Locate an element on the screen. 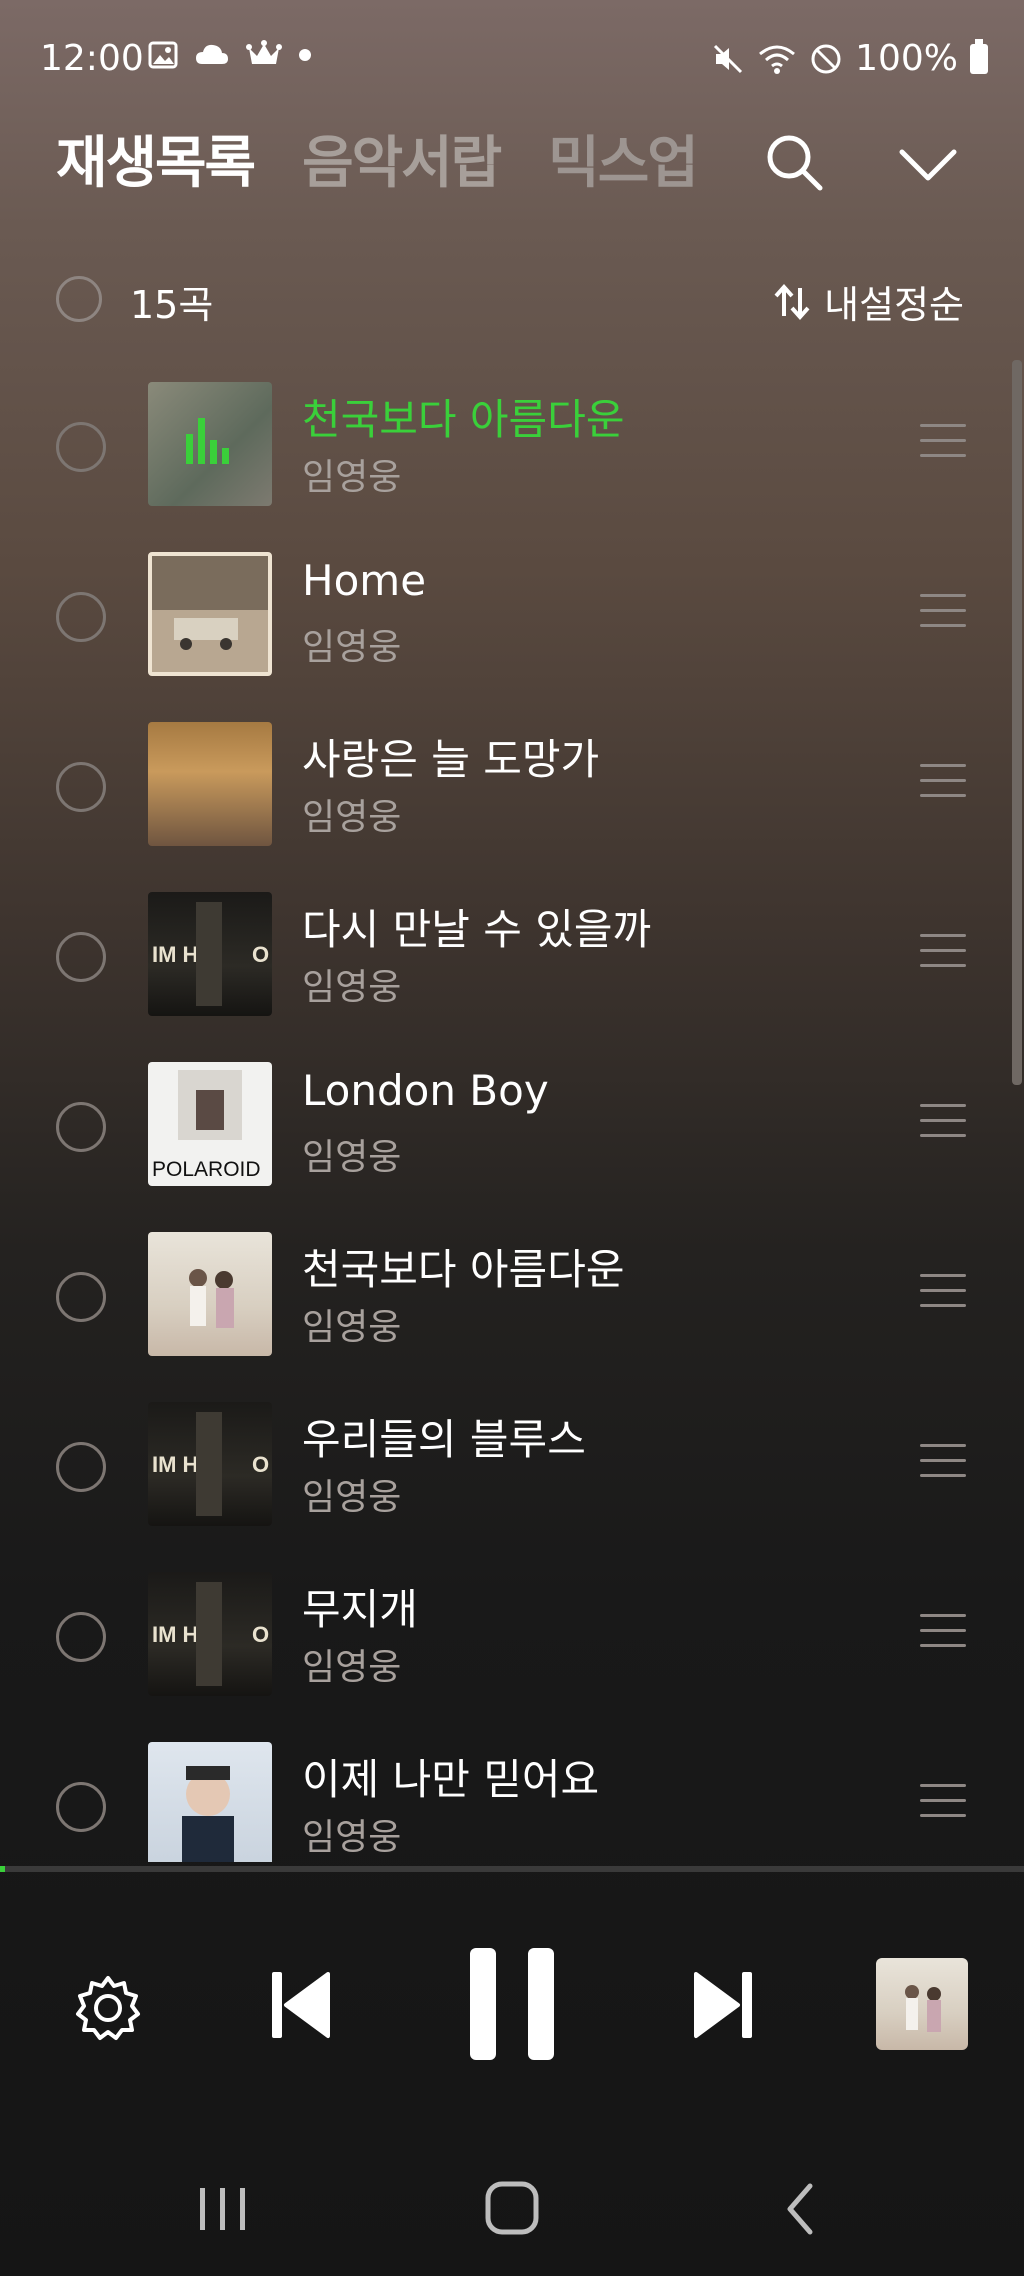  list-item: IM HE O 우리들의 블루스 임영웅 is located at coordinates (512, 1477).